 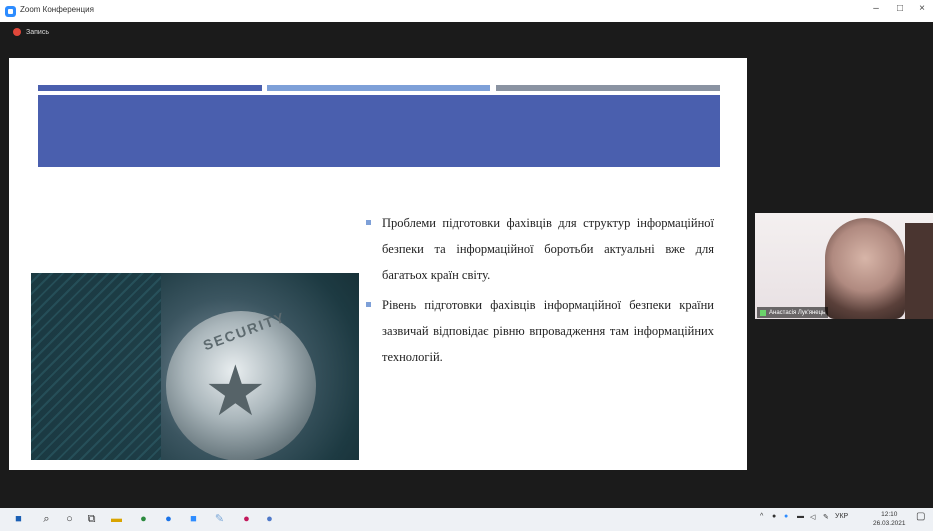 I want to click on security-badge-image: SECURITY ★, so click(x=195, y=366).